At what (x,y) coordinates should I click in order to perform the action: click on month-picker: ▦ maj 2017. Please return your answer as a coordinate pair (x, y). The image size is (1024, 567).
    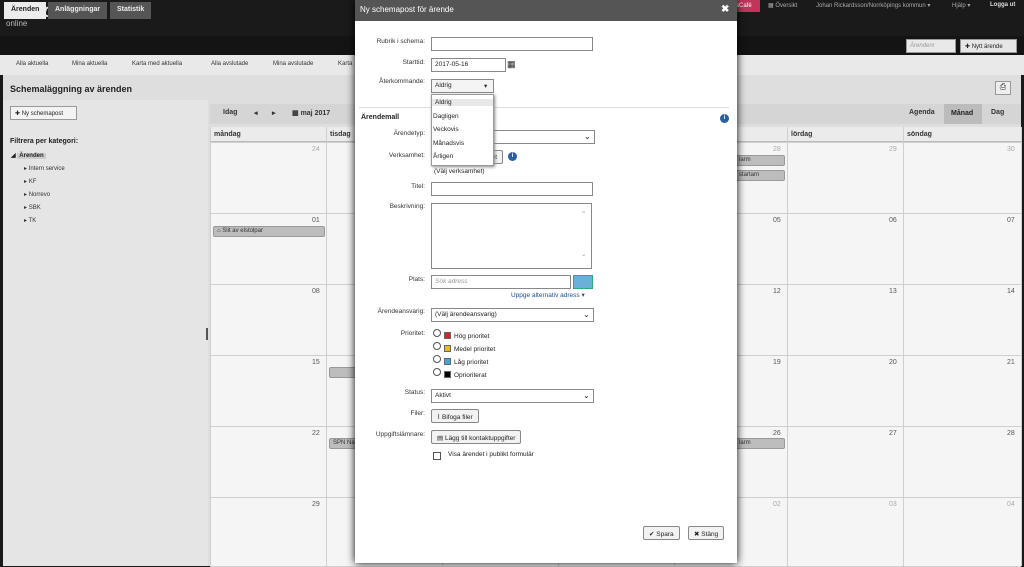
    Looking at the image, I should click on (311, 113).